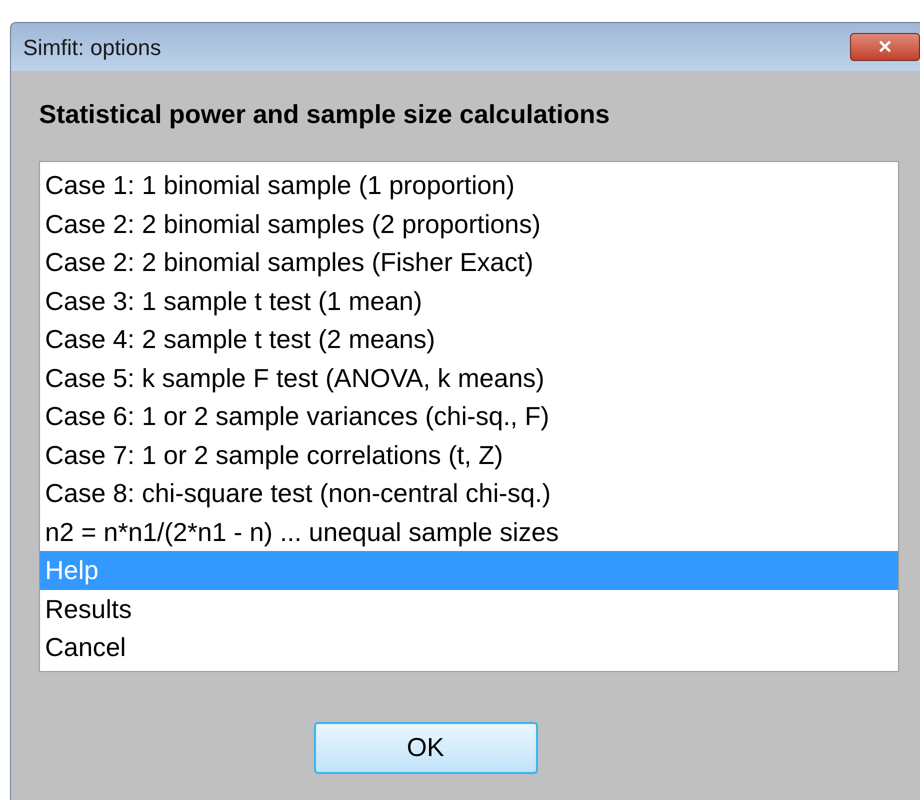 Image resolution: width=920 pixels, height=800 pixels. Describe the element at coordinates (469, 262) in the screenshot. I see `list-item: Case 2: 2 binomial samples (Fisher Exact)` at that location.